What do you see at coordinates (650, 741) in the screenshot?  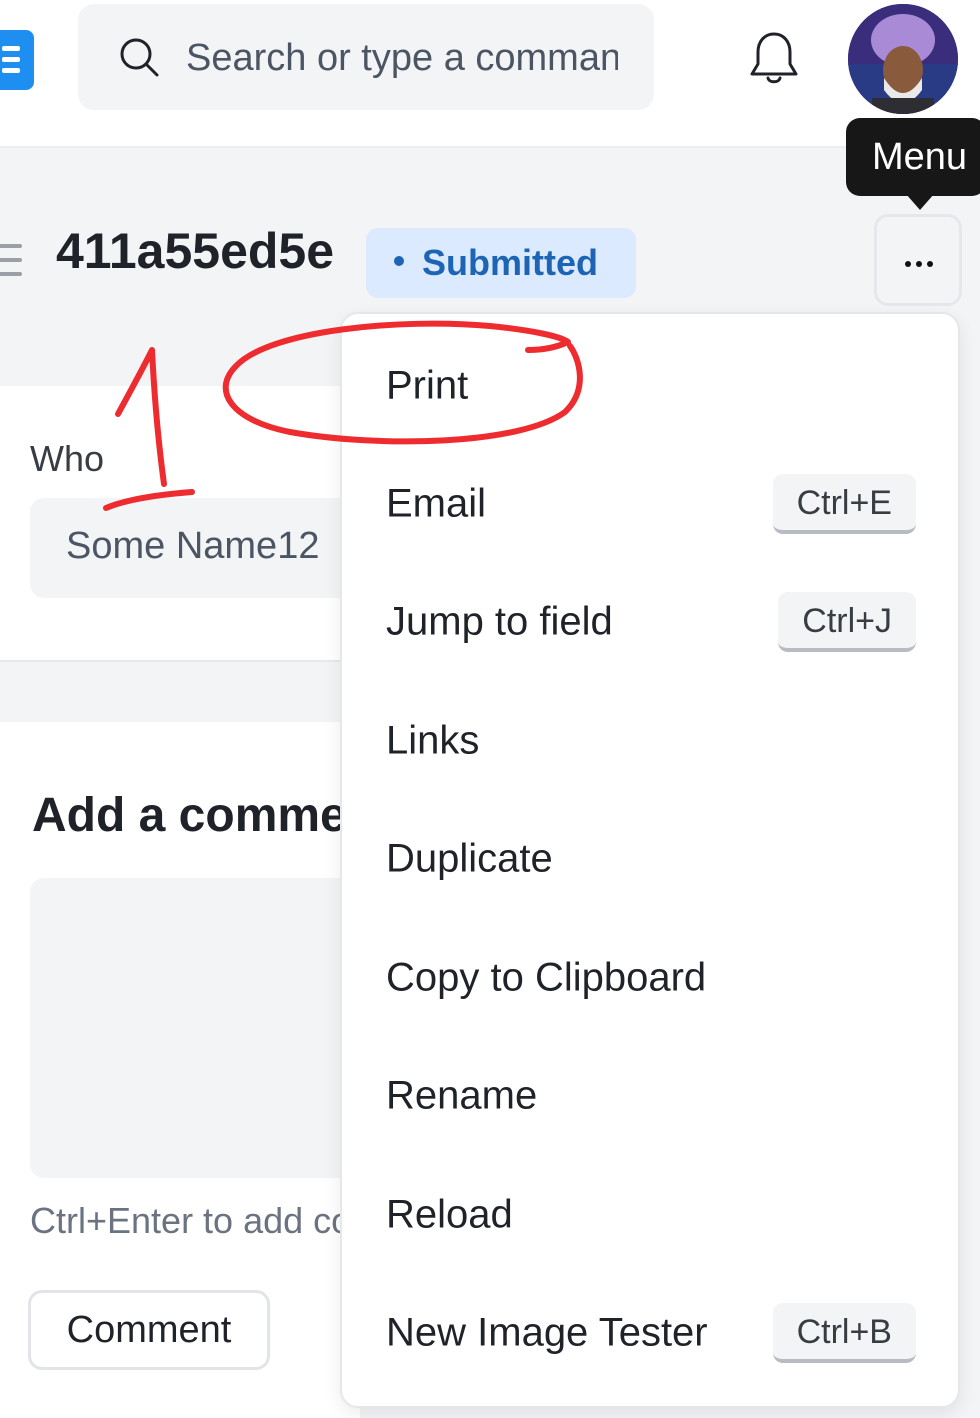 I see `menu-item-links: Links` at bounding box center [650, 741].